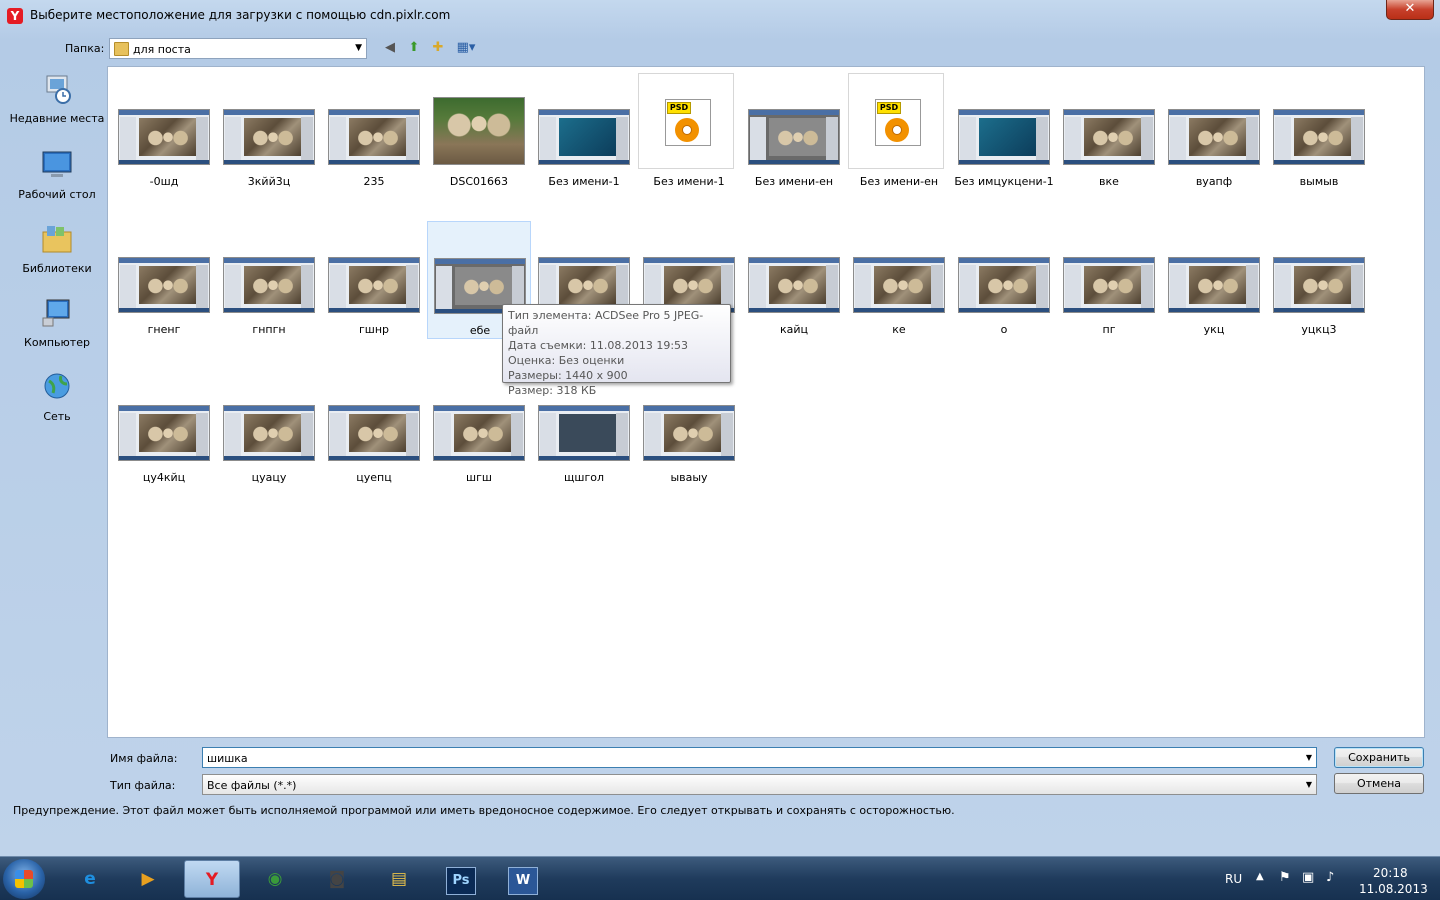  What do you see at coordinates (1393, 891) in the screenshot?
I see `clock-date: 11.08.2013` at bounding box center [1393, 891].